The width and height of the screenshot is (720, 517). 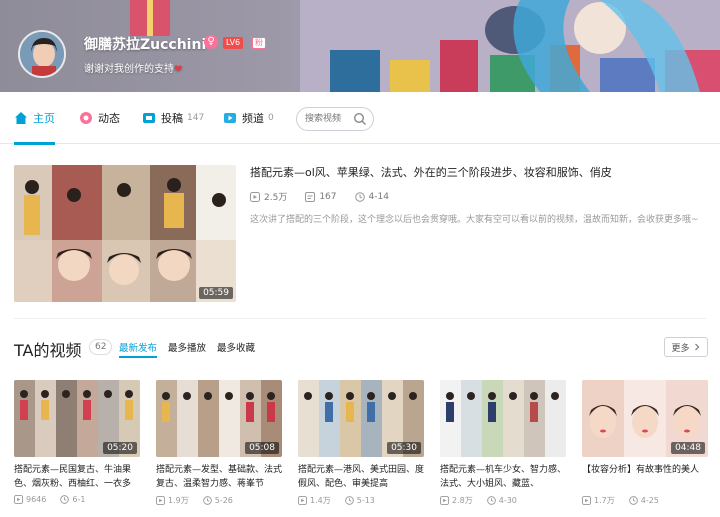 What do you see at coordinates (86, 118) in the screenshot?
I see `flower-icon` at bounding box center [86, 118].